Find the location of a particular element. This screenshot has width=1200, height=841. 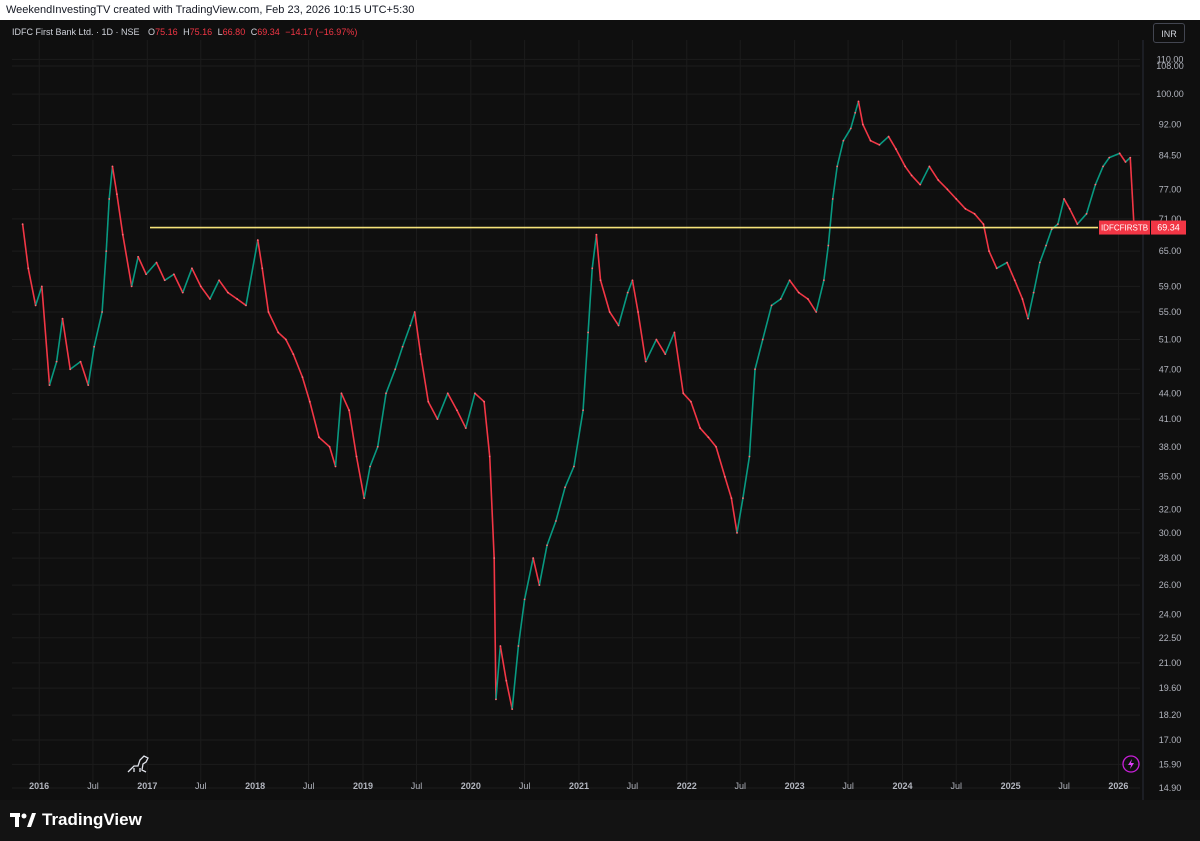

ticker-tag-label: IDFCFIRSTB is located at coordinates (1124, 228).